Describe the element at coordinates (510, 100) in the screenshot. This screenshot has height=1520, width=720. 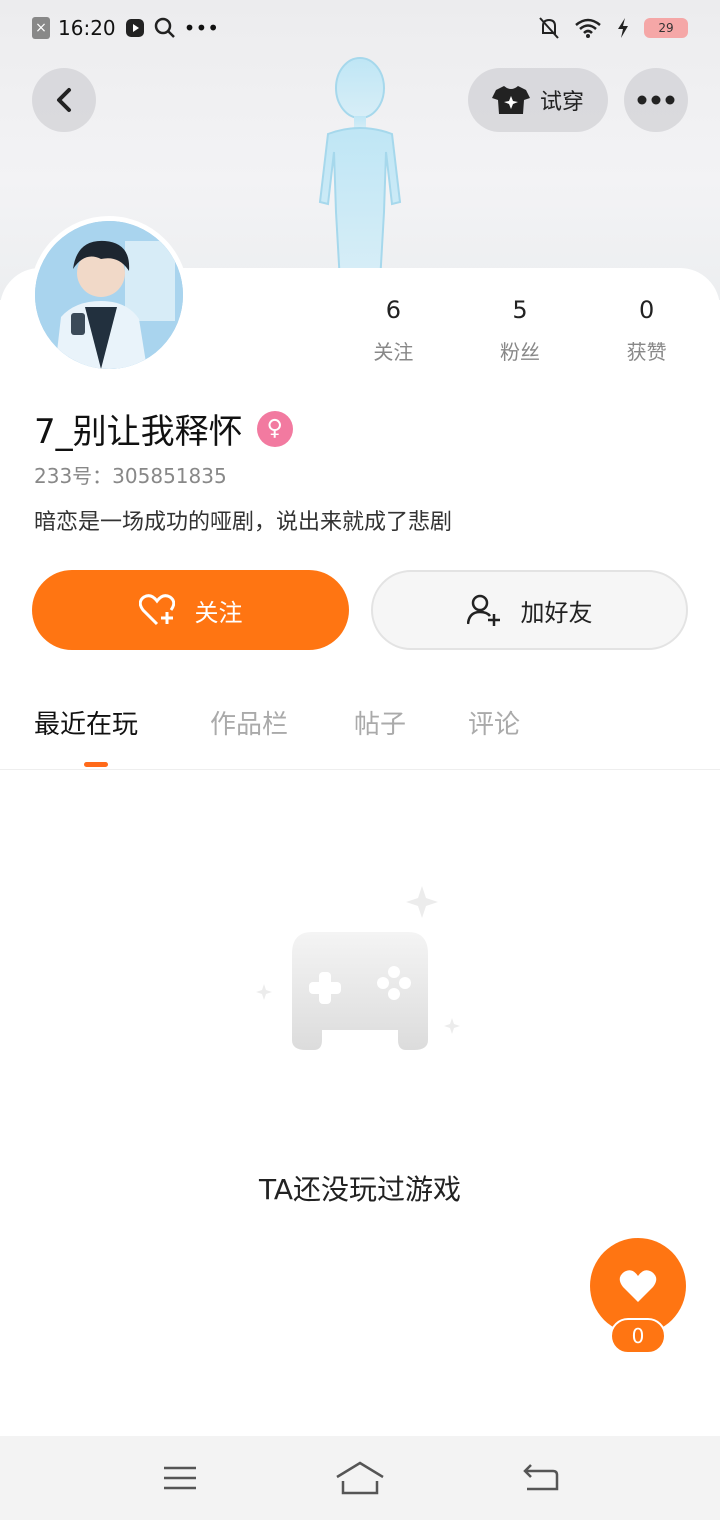
I see `shirt-icon` at that location.